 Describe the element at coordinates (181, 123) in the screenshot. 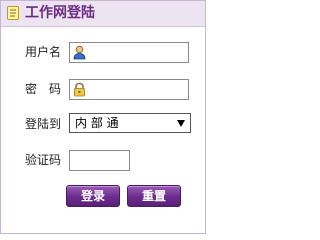

I see `chevron-down-icon` at that location.